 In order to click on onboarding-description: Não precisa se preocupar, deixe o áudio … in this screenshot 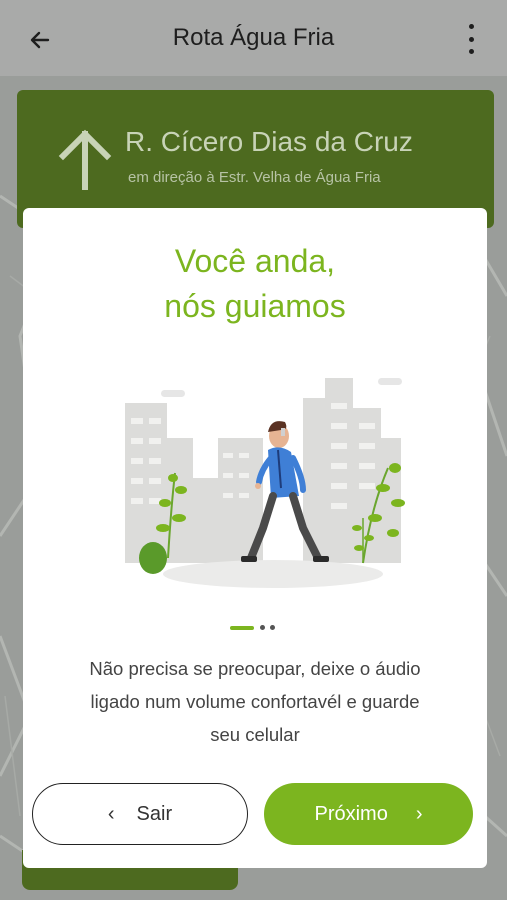, I will do `click(255, 701)`.